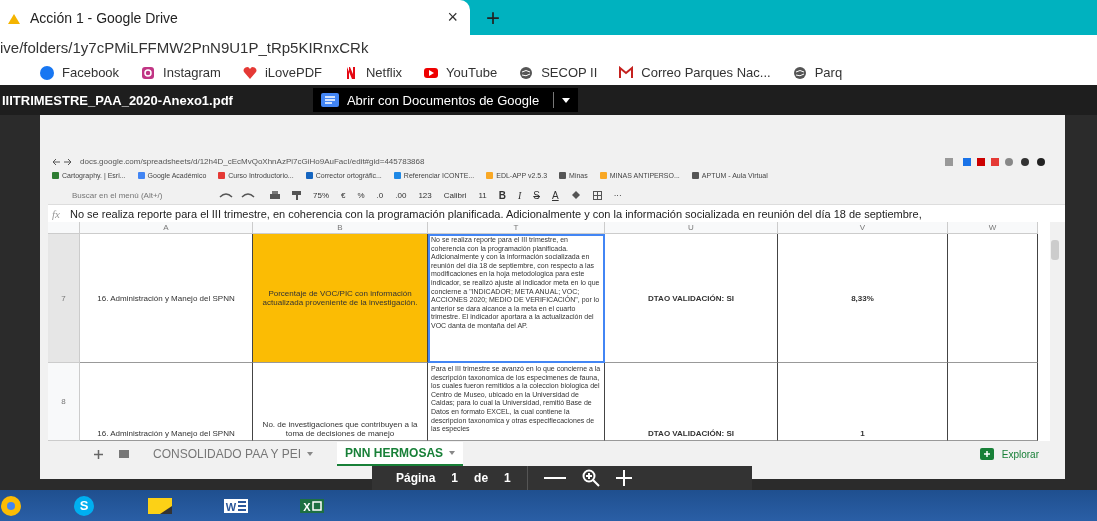 The height and width of the screenshot is (521, 1097). I want to click on heart-icon, so click(249, 72).